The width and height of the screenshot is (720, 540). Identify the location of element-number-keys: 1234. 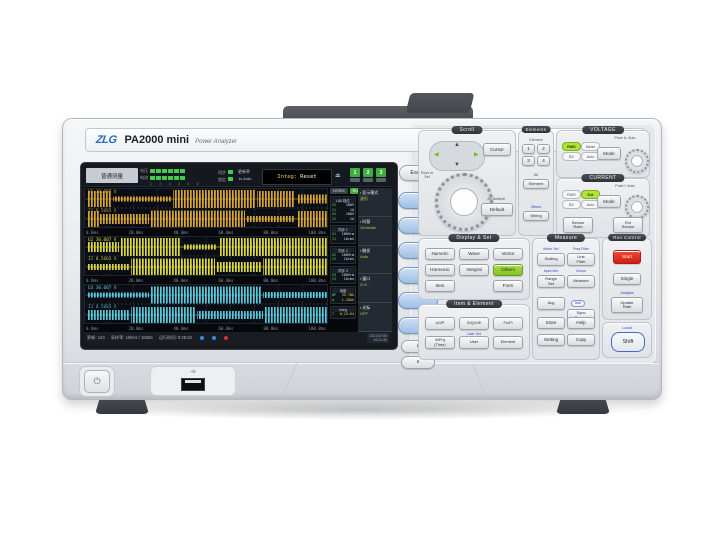
(536, 155).